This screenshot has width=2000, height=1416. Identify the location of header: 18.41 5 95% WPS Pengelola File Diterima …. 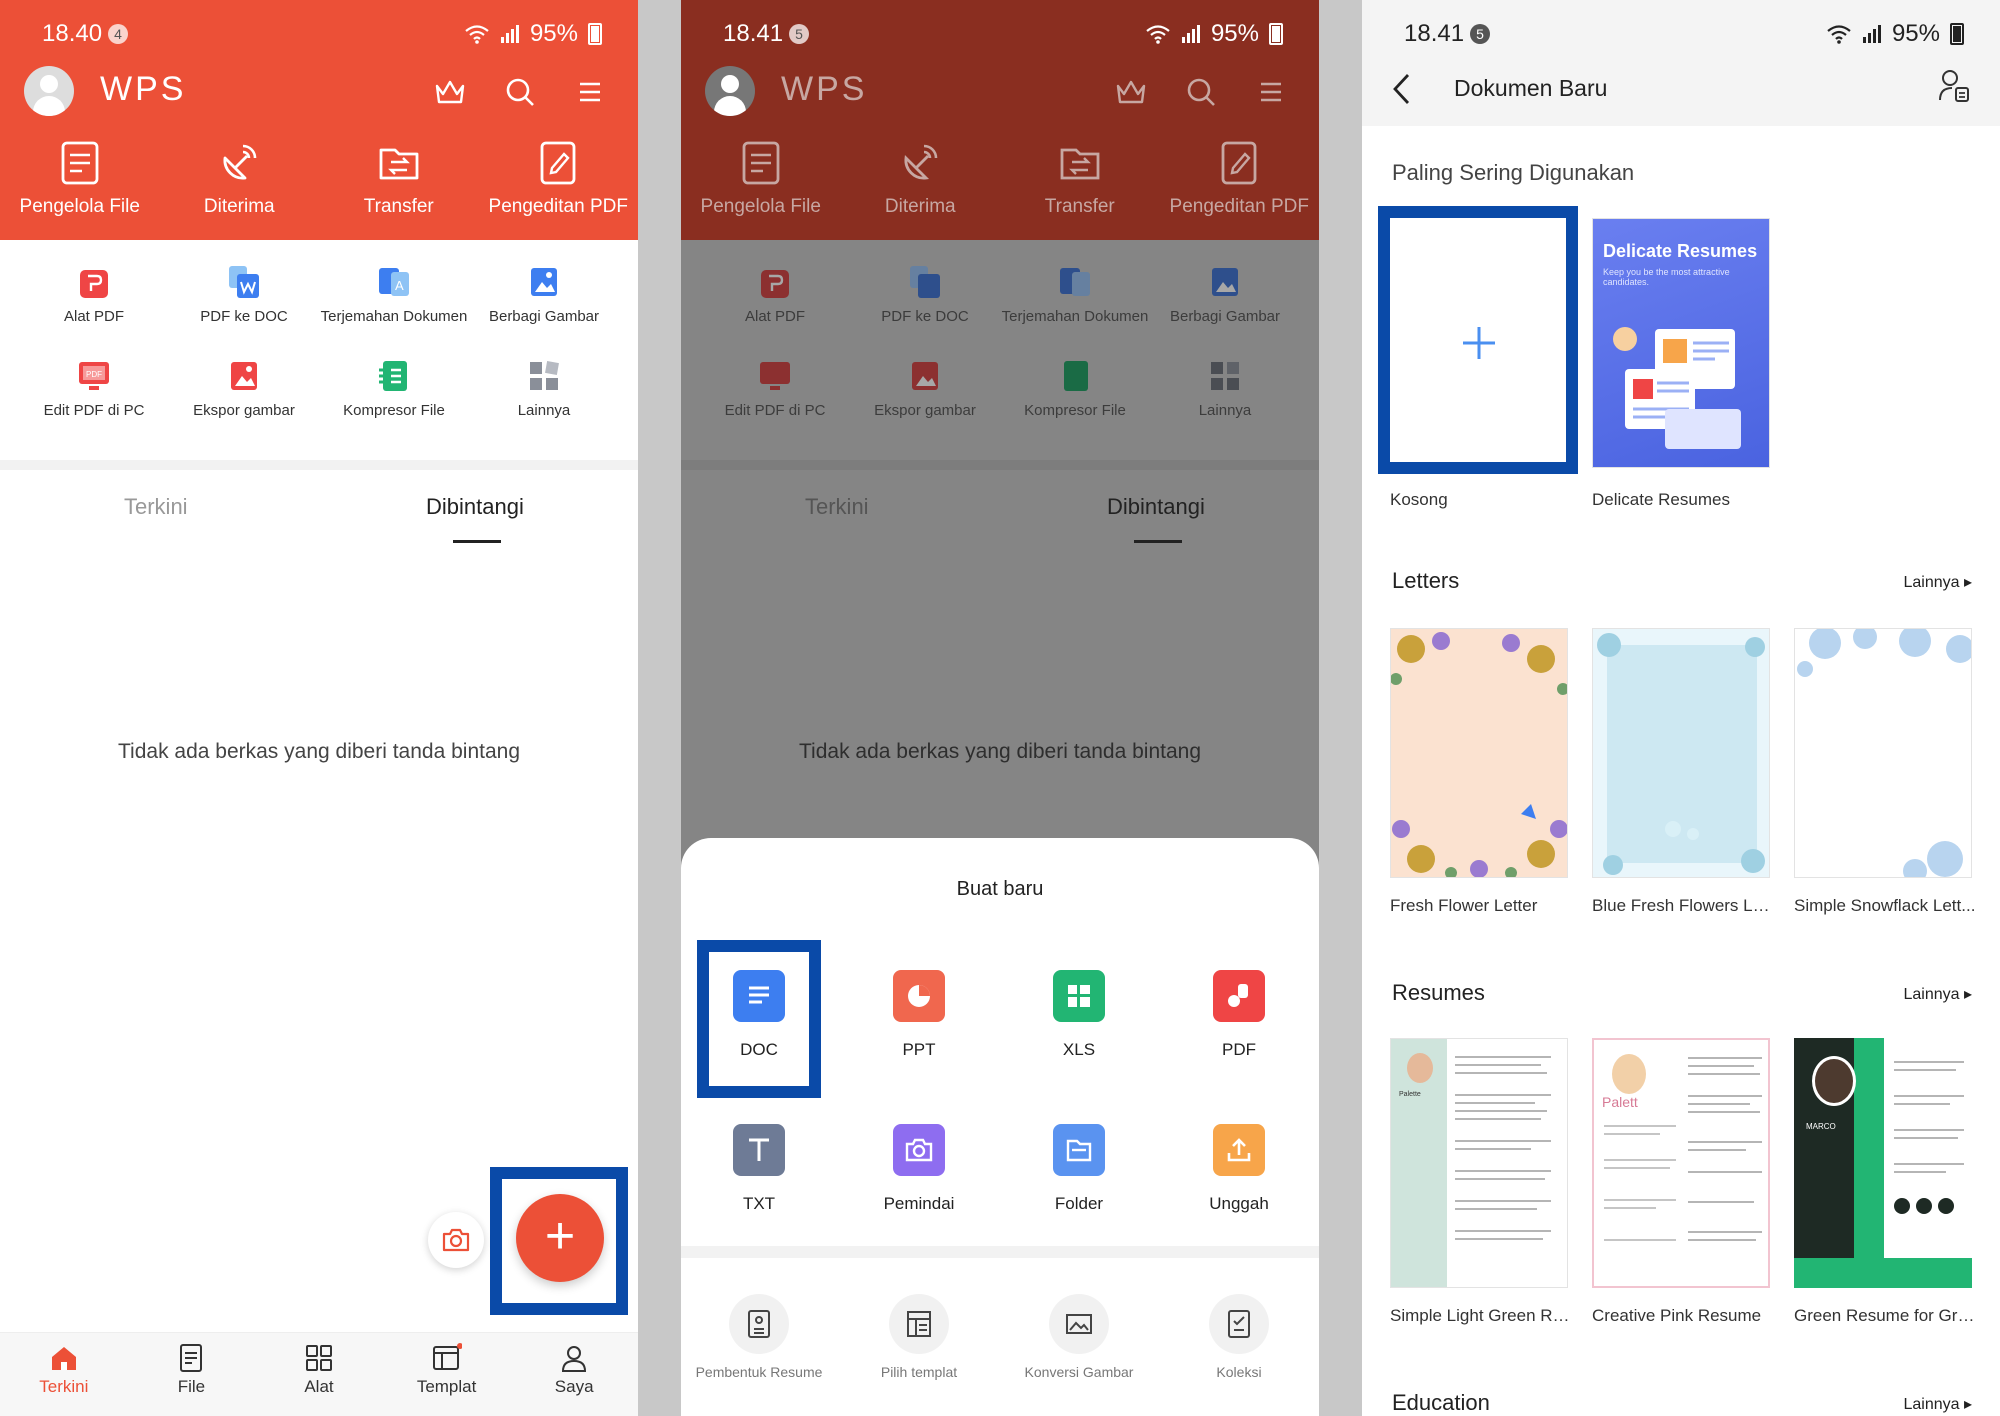
(1000, 120).